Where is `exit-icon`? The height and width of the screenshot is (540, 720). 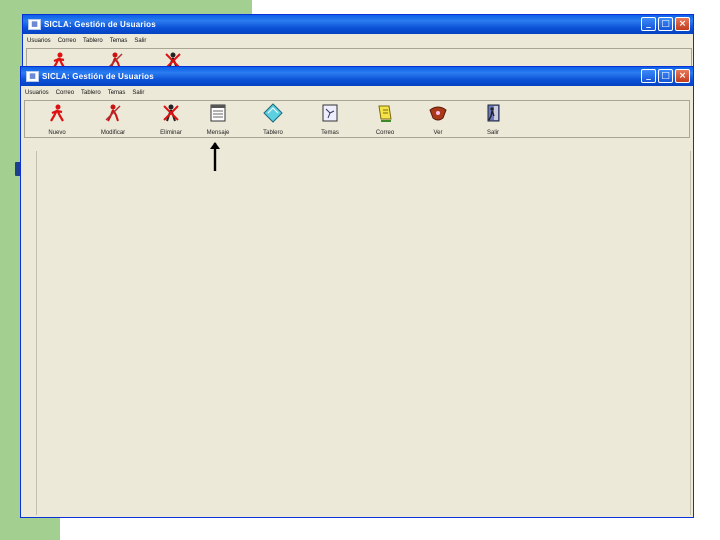
exit-icon is located at coordinates (493, 113).